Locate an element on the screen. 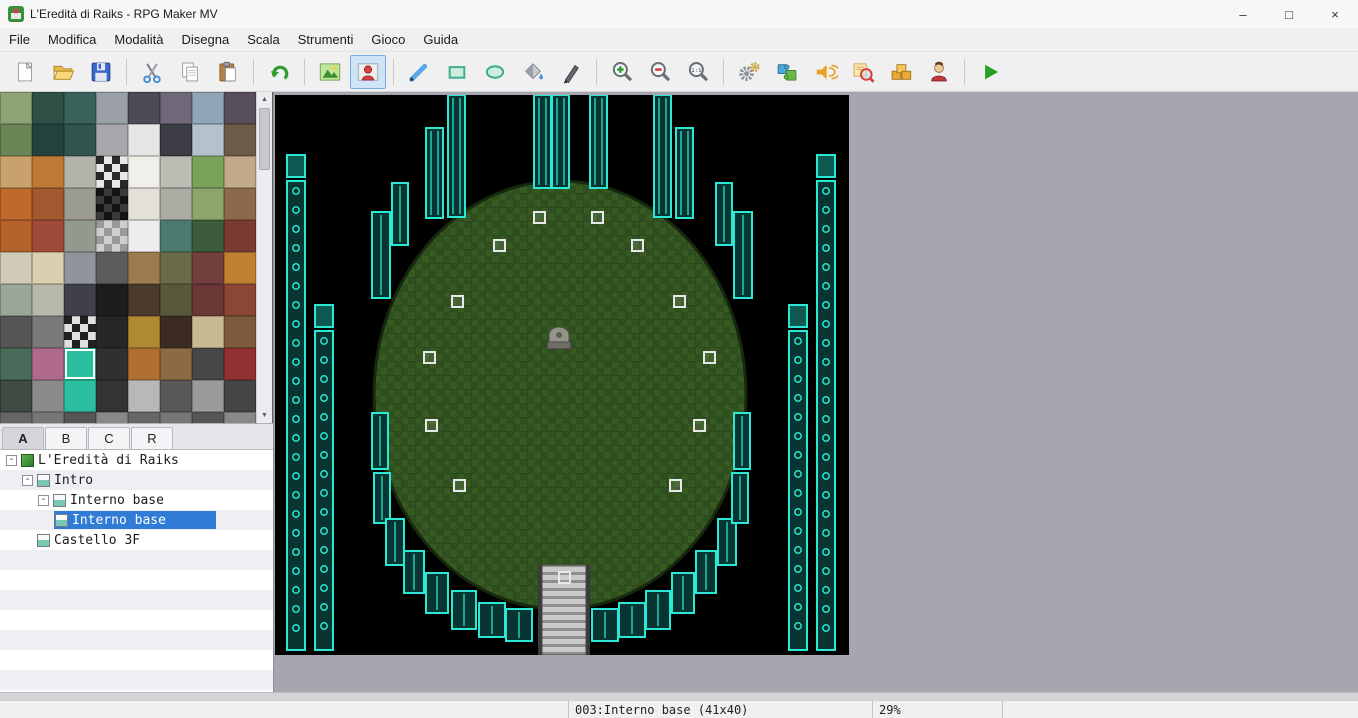 The height and width of the screenshot is (718, 1358). ellipse-button is located at coordinates (495, 72).